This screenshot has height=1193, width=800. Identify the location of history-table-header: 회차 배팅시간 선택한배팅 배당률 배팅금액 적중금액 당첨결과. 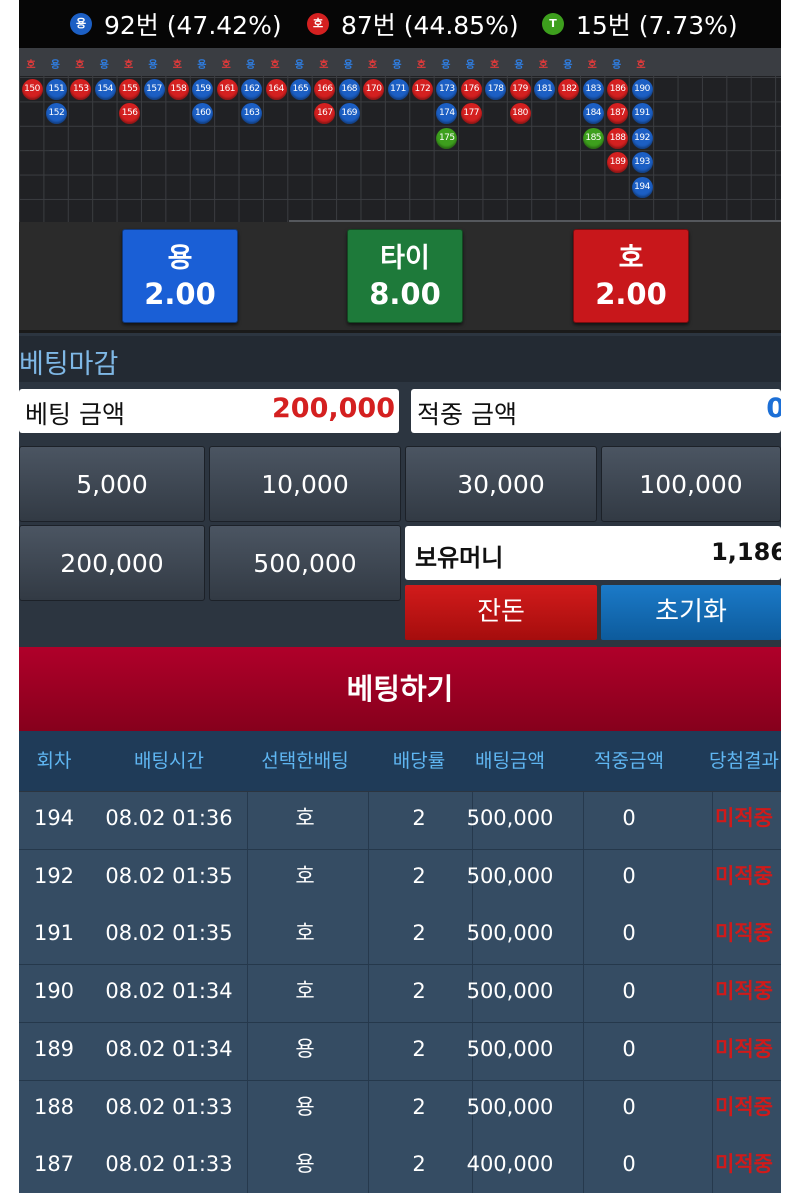
(400, 761).